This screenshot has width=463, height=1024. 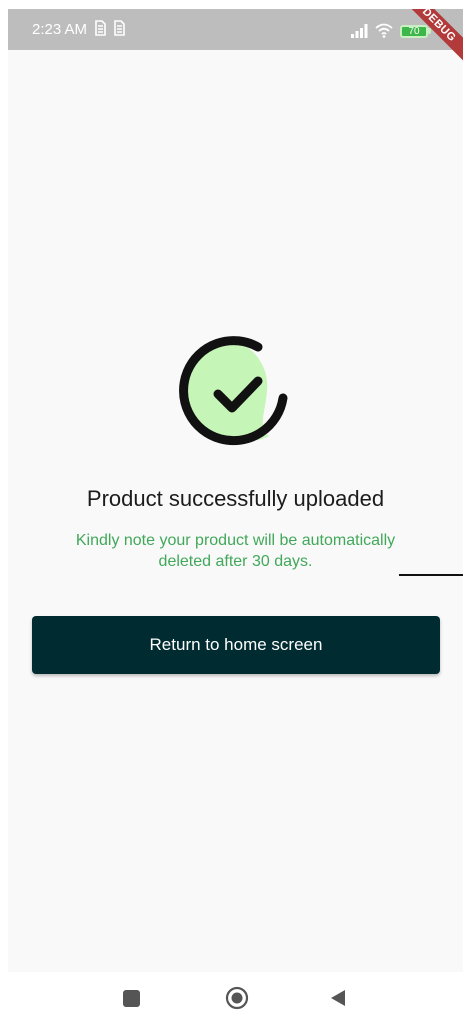 What do you see at coordinates (338, 998) in the screenshot?
I see `back-icon` at bounding box center [338, 998].